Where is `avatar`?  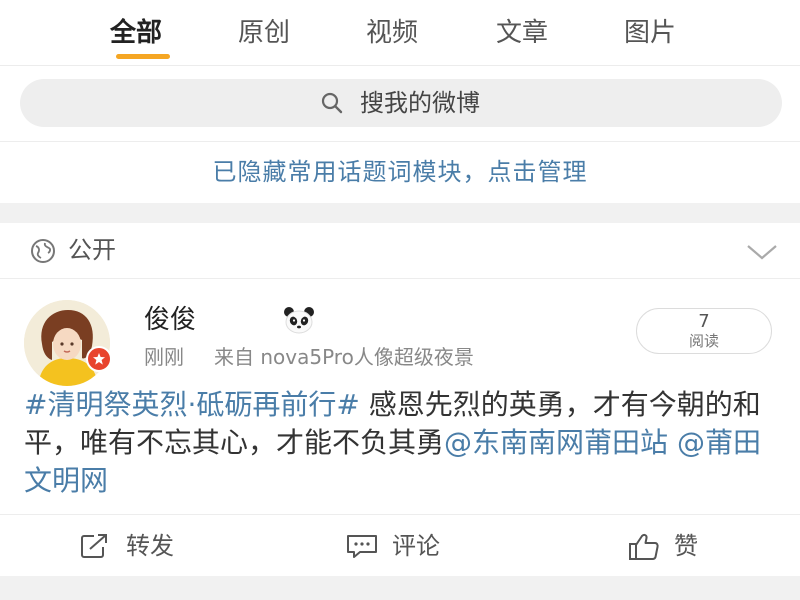
avatar is located at coordinates (67, 343).